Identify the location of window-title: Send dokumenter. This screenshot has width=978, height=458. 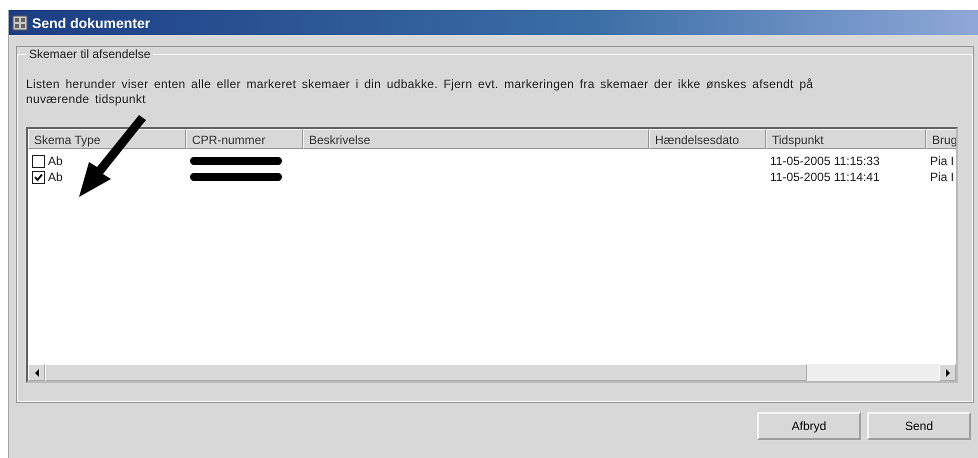
(91, 22).